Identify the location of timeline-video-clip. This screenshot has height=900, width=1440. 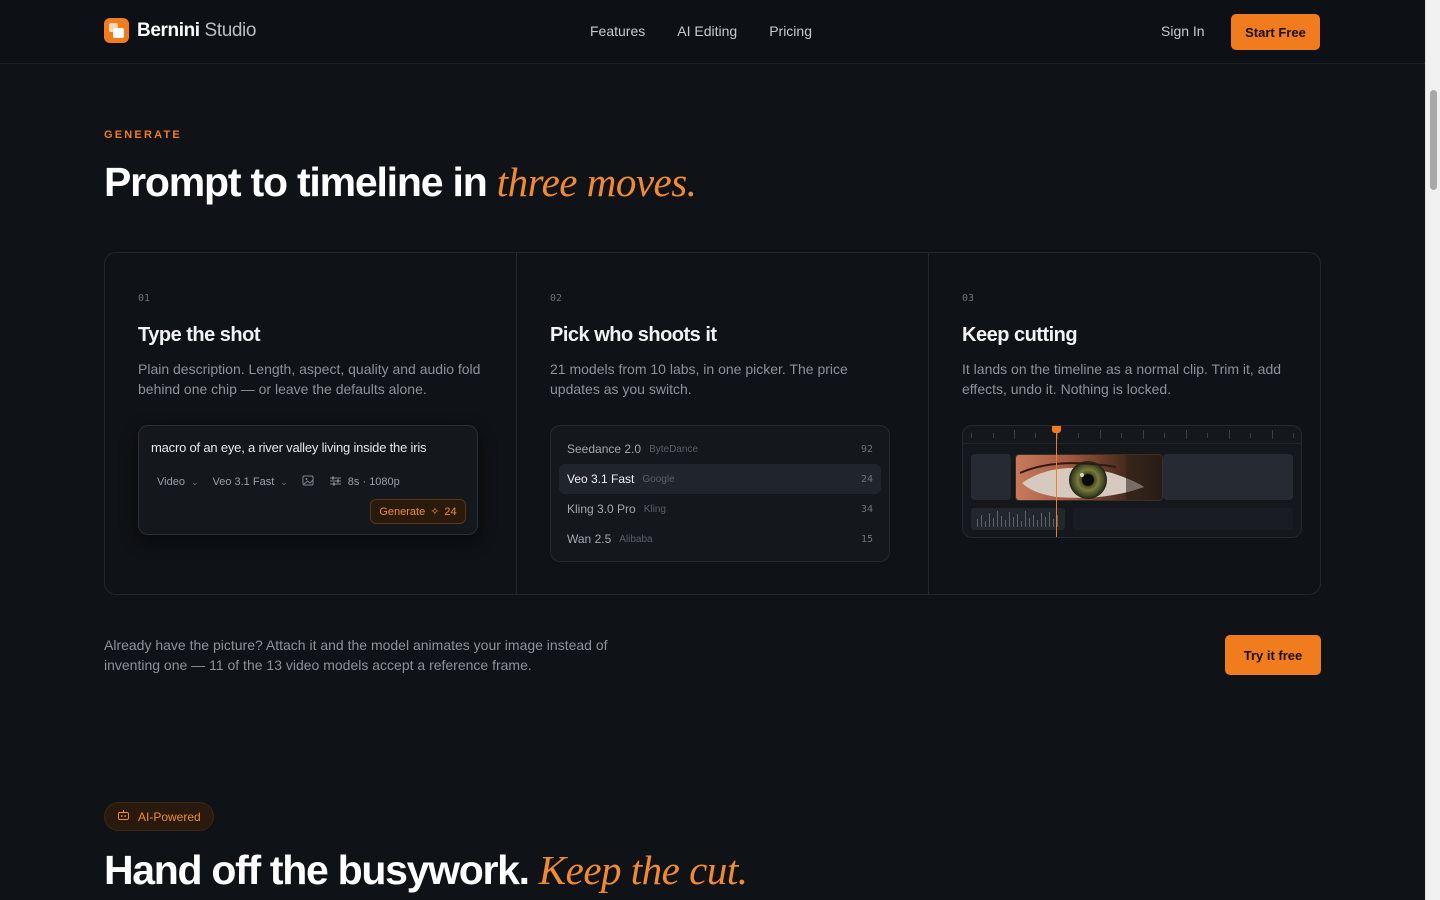
(1089, 477).